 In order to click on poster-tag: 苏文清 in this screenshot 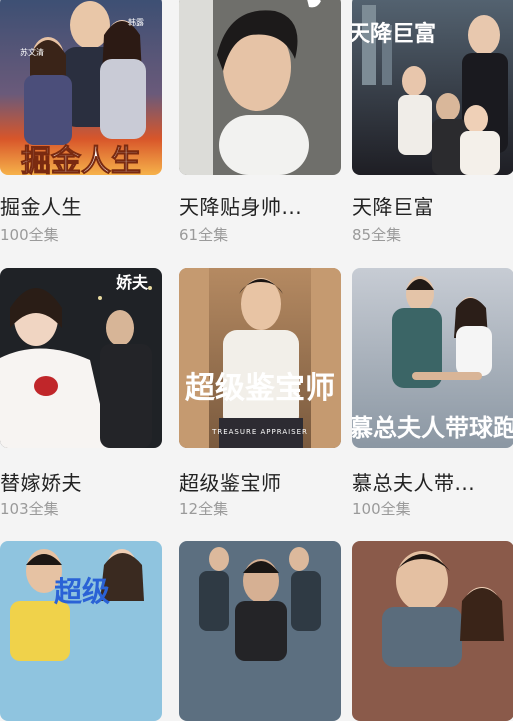, I will do `click(32, 52)`.